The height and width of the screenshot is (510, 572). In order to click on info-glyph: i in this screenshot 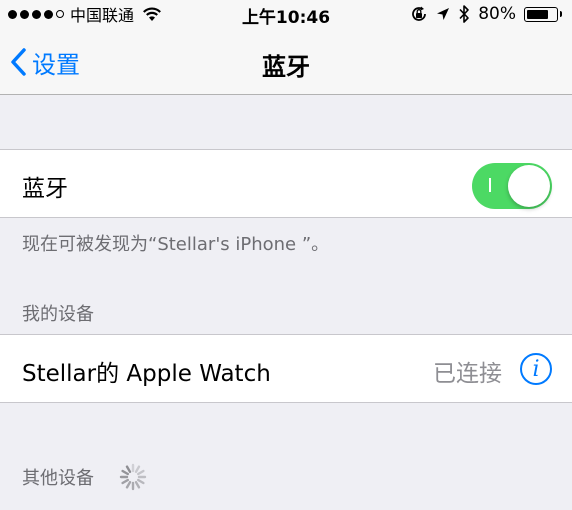, I will do `click(536, 369)`.